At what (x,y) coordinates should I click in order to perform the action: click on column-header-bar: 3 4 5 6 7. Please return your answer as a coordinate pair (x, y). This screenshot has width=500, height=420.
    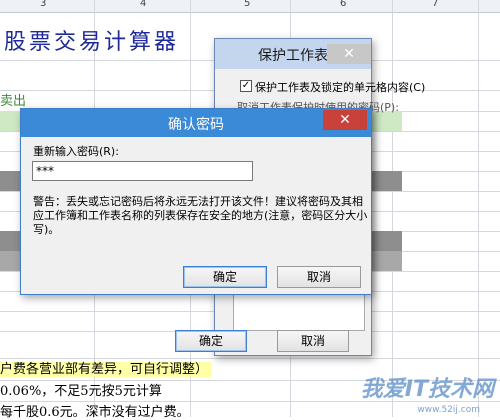
    Looking at the image, I should click on (250, 6).